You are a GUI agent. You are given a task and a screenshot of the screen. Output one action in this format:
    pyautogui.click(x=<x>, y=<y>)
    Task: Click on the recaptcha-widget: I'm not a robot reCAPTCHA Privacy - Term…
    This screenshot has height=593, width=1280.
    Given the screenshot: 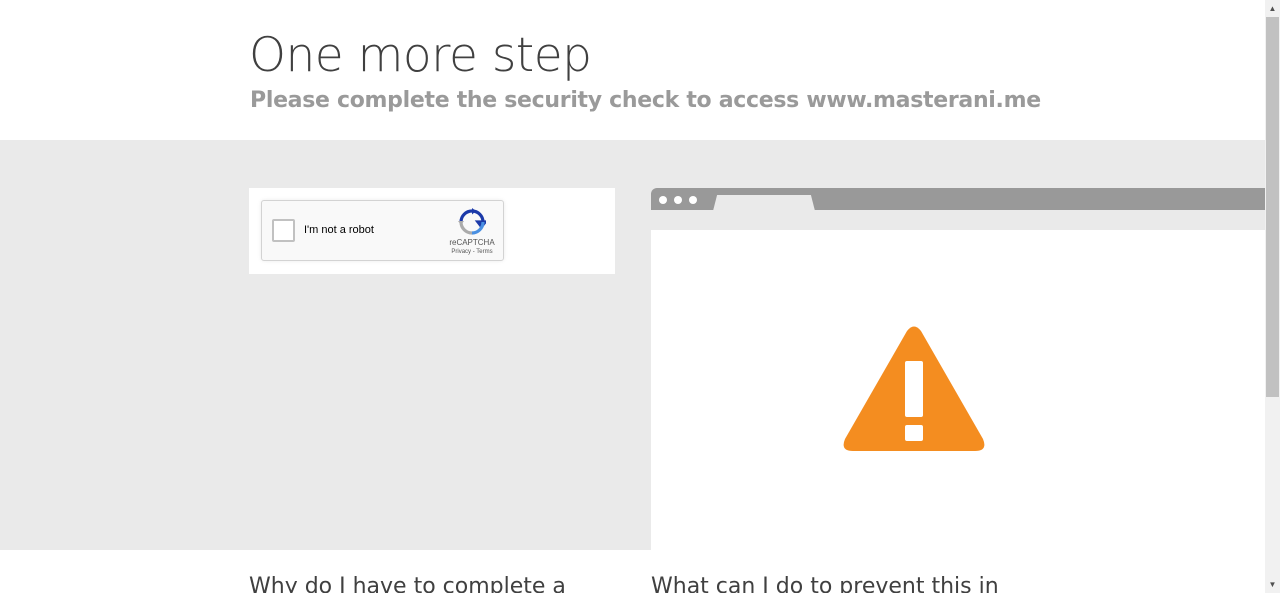 What is the action you would take?
    pyautogui.click(x=382, y=230)
    